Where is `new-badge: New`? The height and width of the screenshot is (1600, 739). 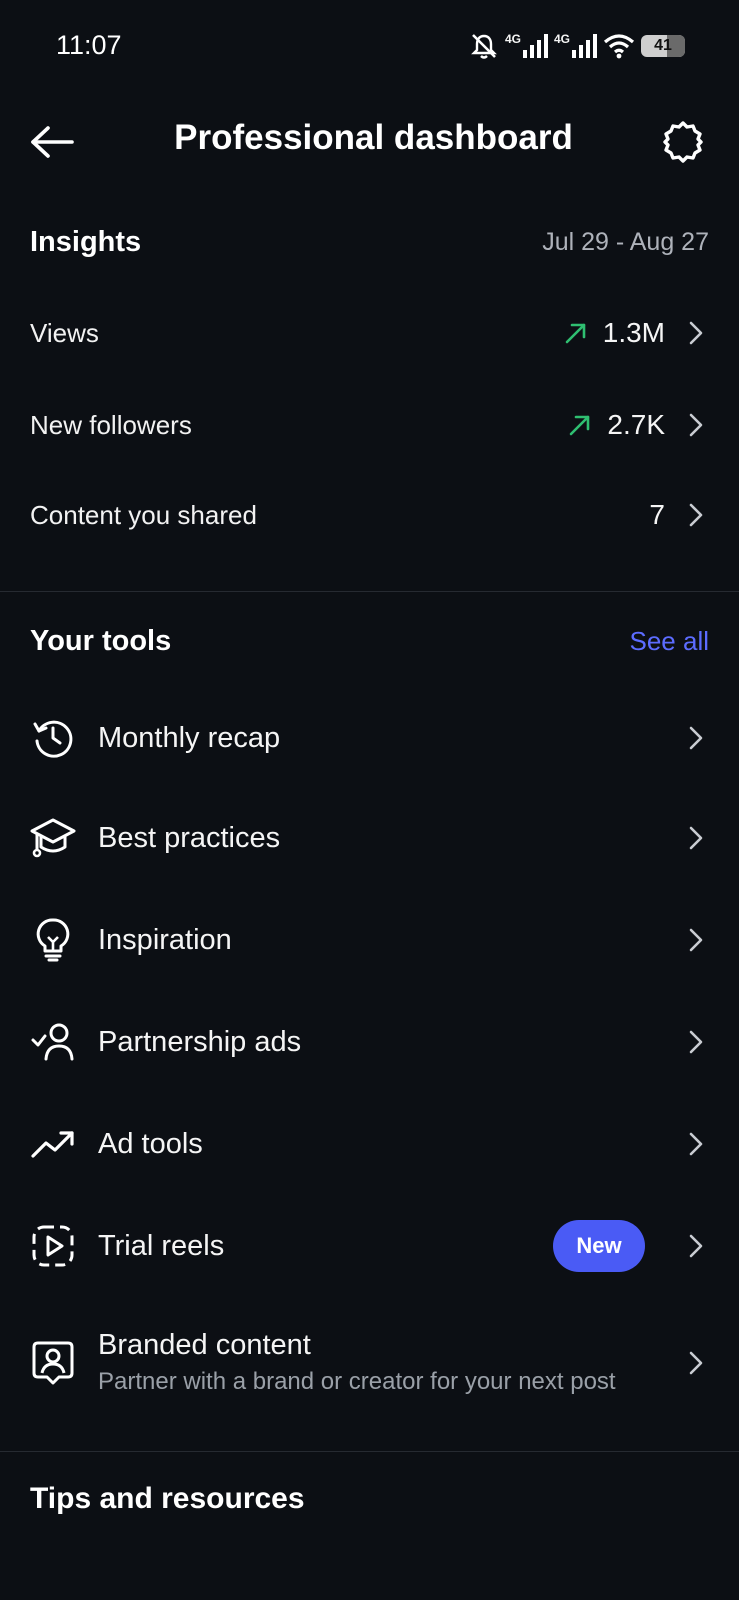 new-badge: New is located at coordinates (599, 1246).